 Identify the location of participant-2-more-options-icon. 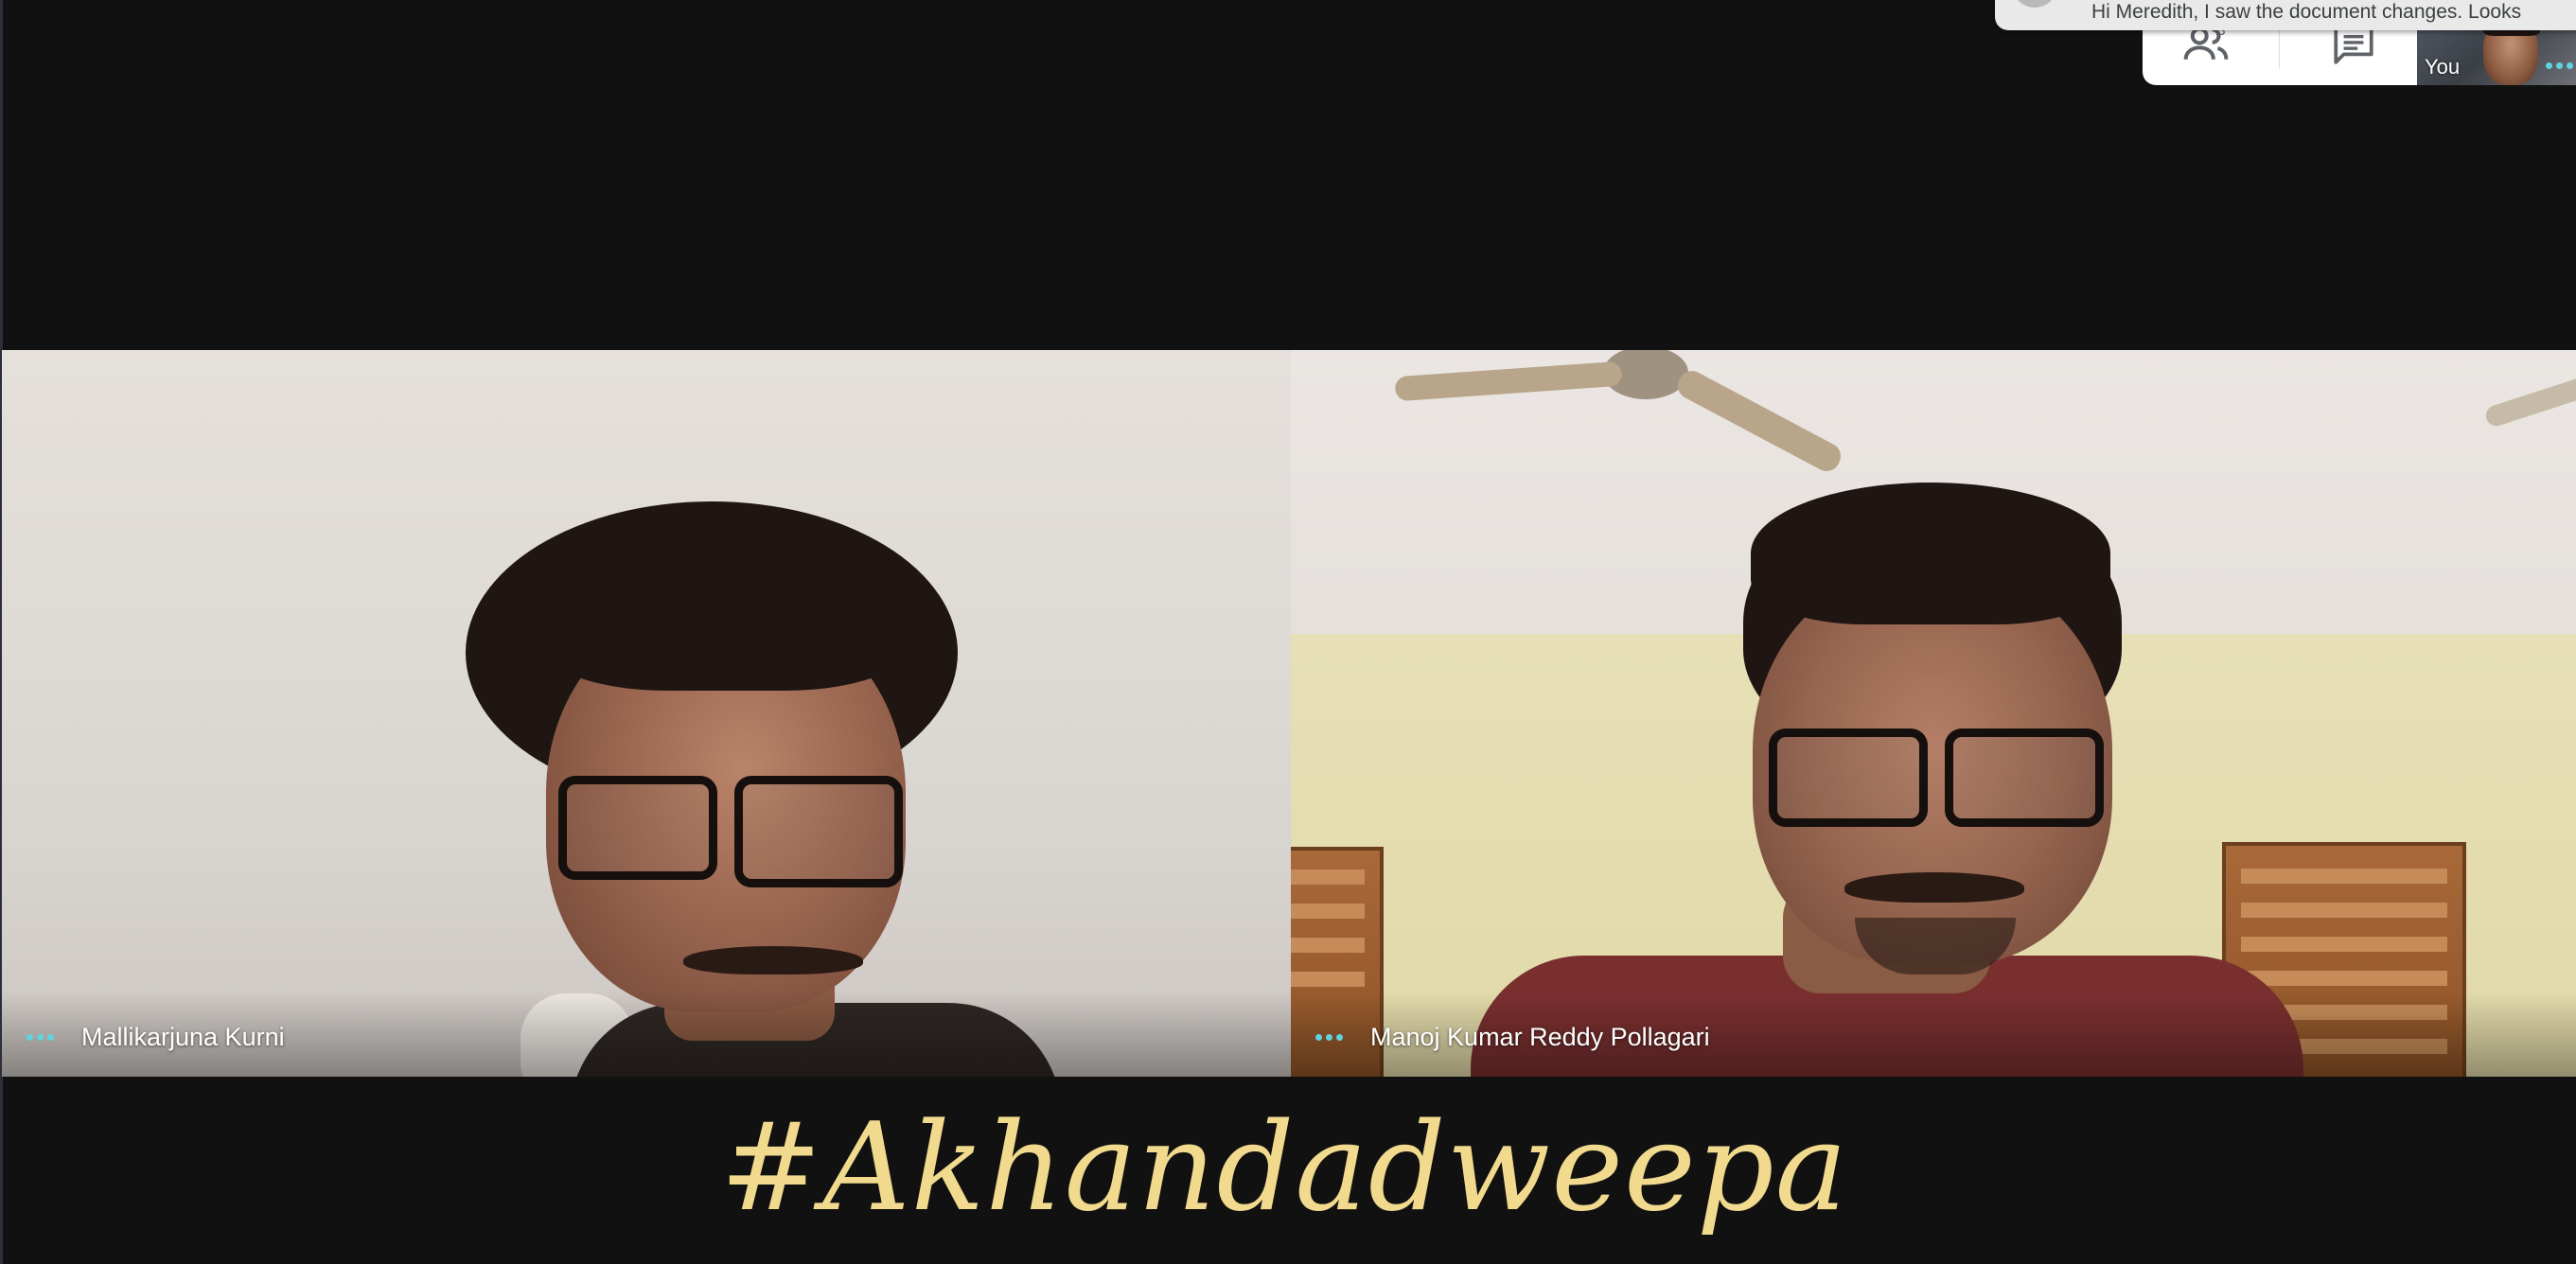
(1329, 1037).